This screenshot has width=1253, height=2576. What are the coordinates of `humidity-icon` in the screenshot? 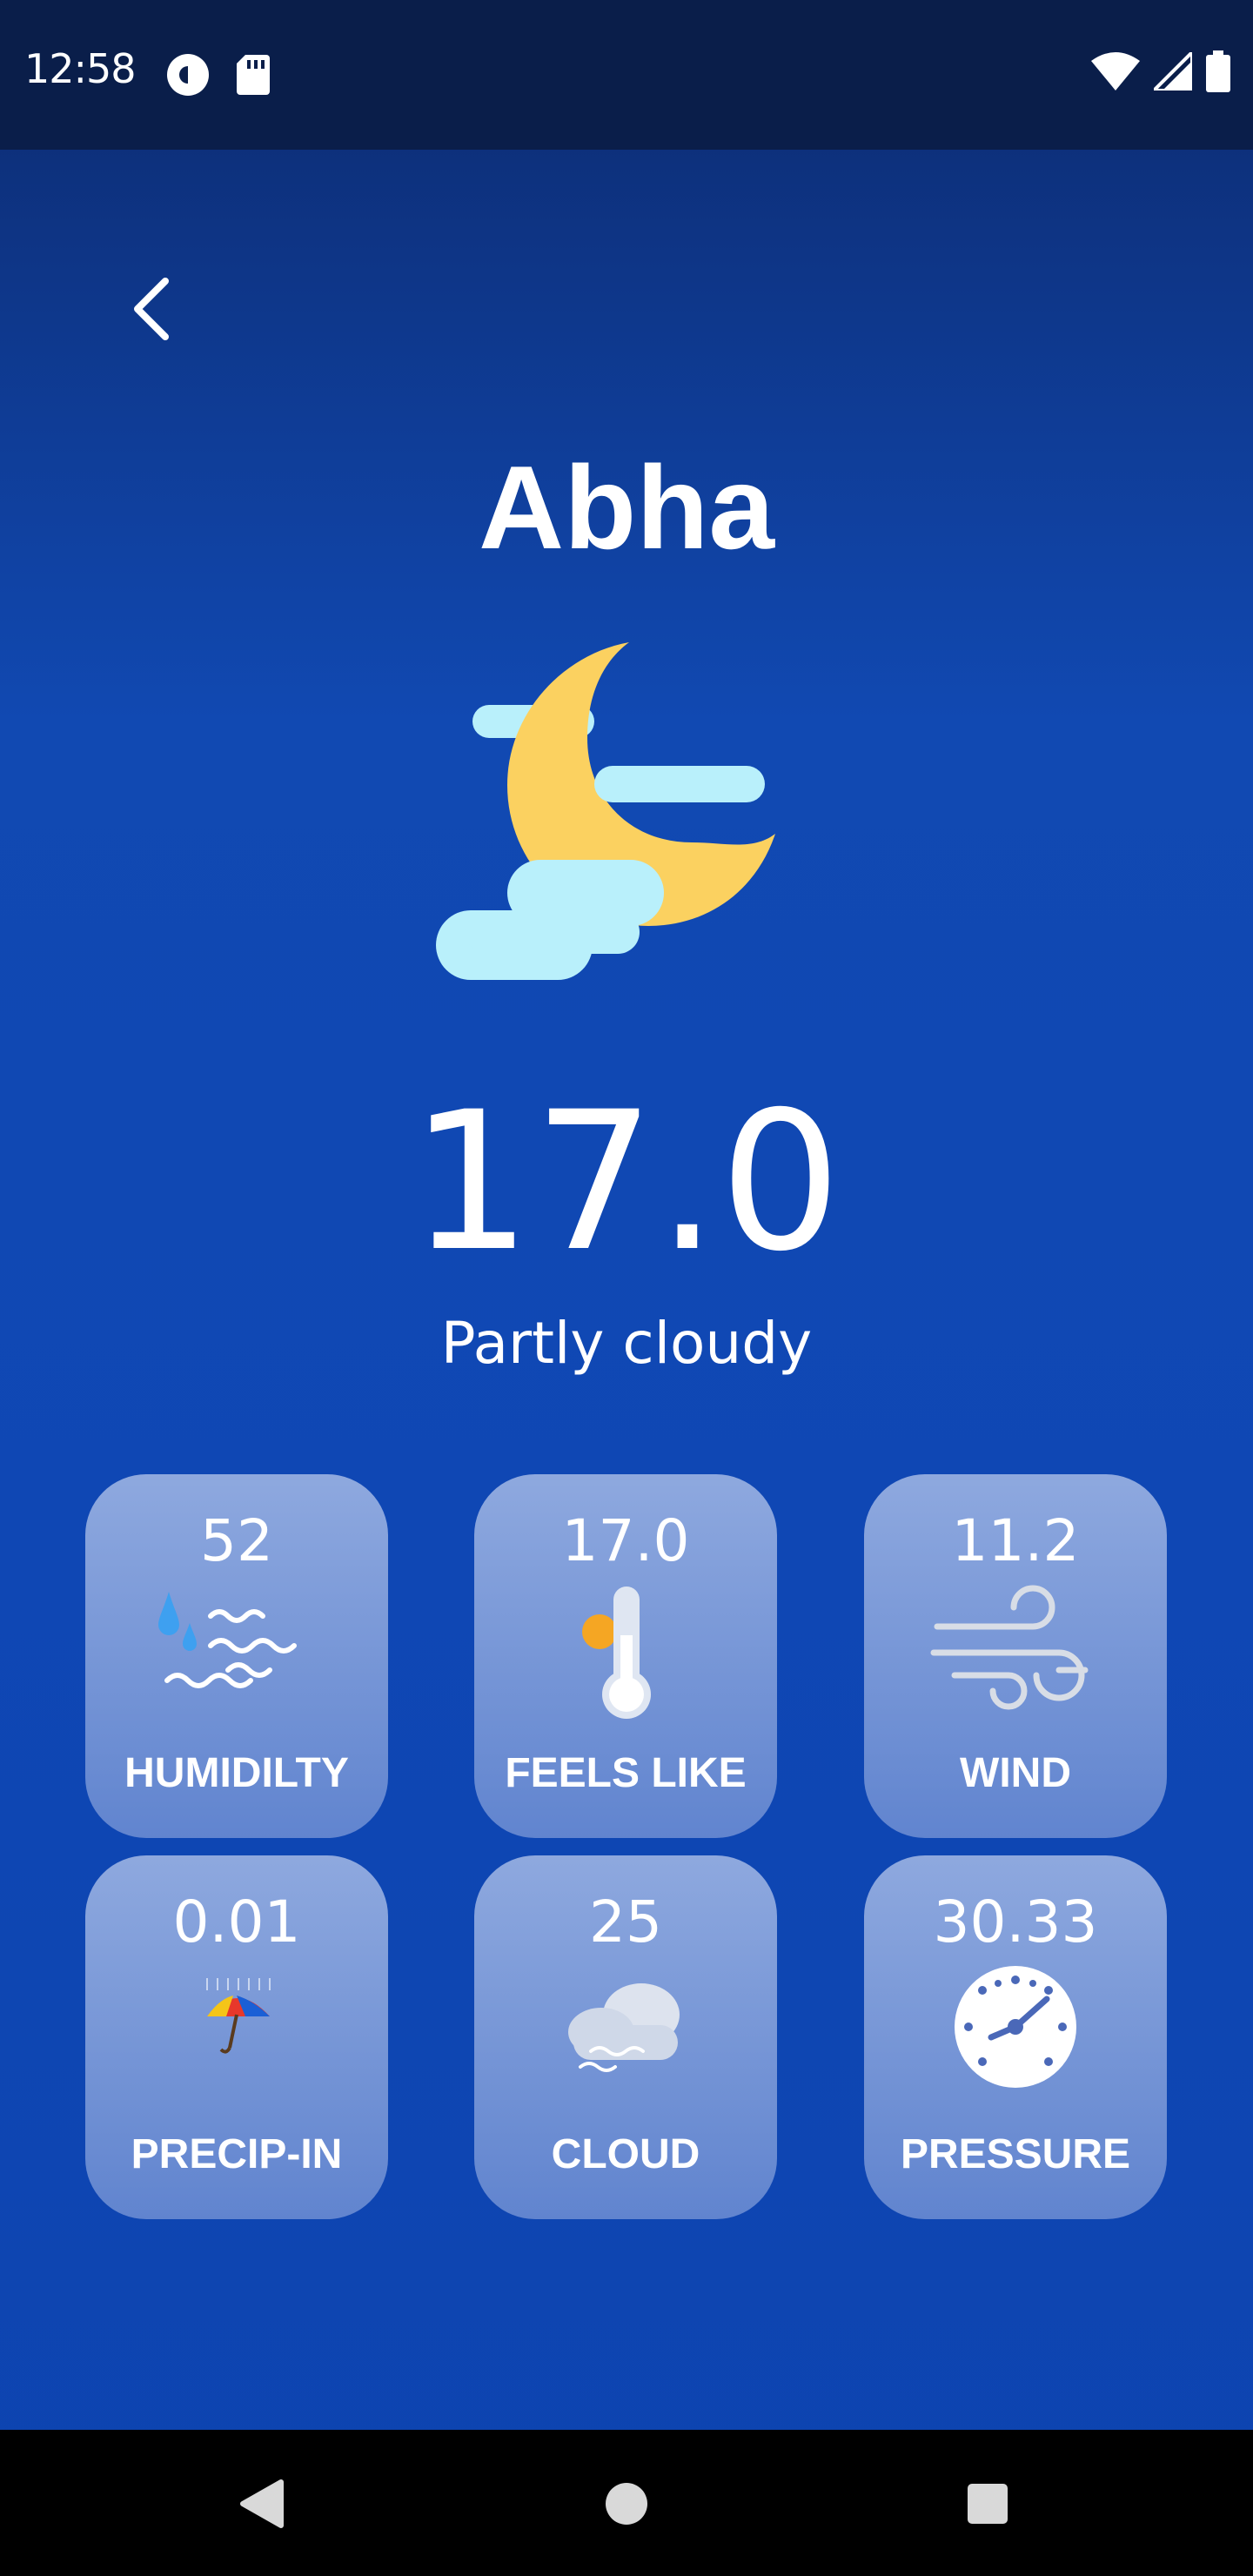 It's located at (228, 1640).